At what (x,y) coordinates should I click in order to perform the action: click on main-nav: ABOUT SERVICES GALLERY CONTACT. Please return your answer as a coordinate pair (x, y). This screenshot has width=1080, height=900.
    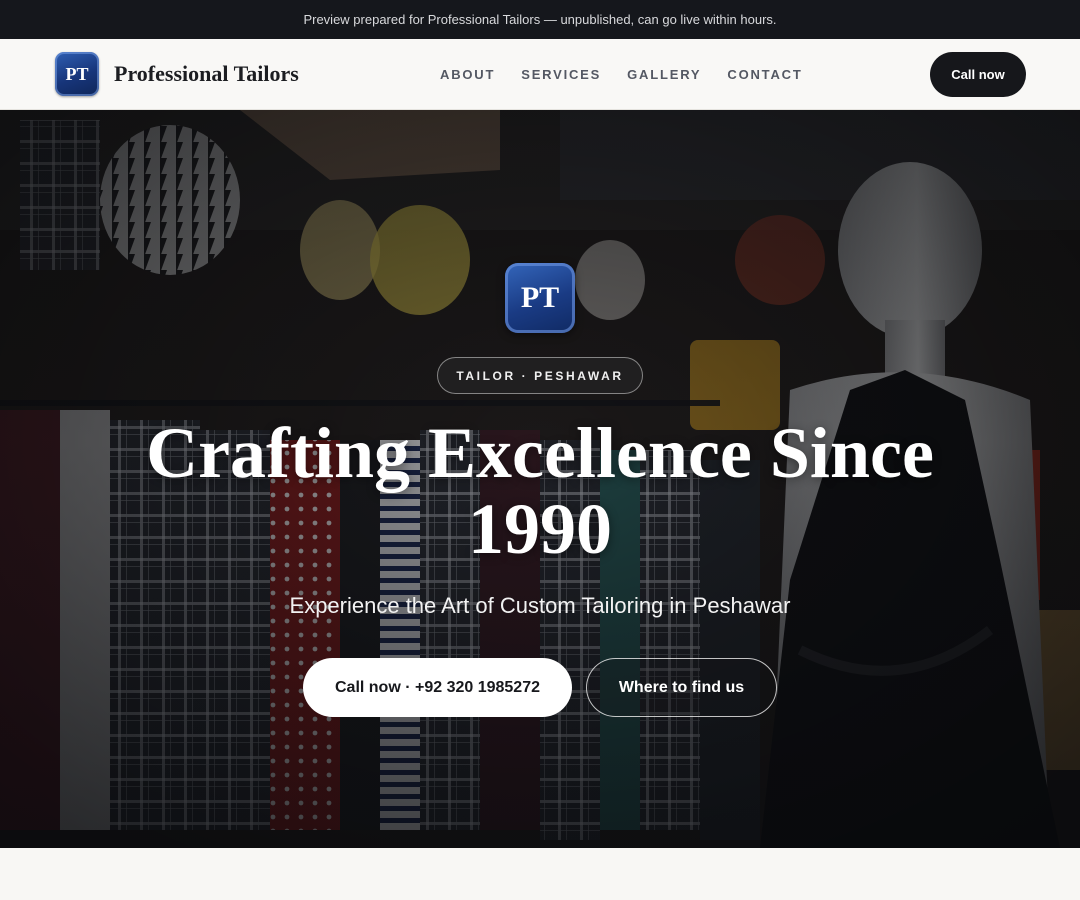
    Looking at the image, I should click on (634, 74).